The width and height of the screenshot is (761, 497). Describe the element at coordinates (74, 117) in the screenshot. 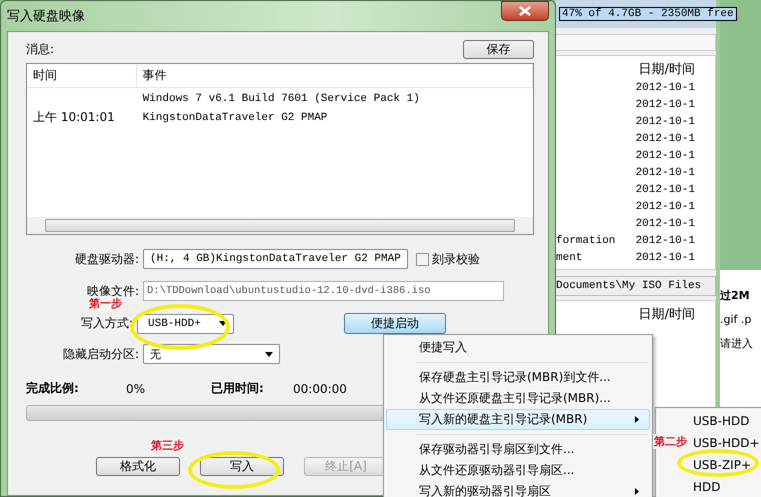

I see `time-cell-text: 上午 10:01:01` at that location.